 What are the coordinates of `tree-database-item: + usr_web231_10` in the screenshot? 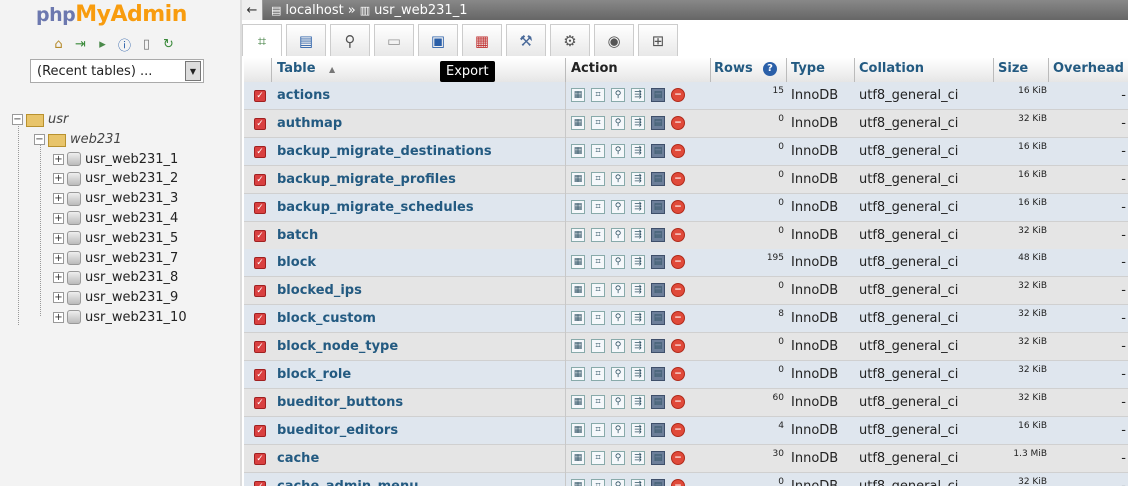 It's located at (120, 317).